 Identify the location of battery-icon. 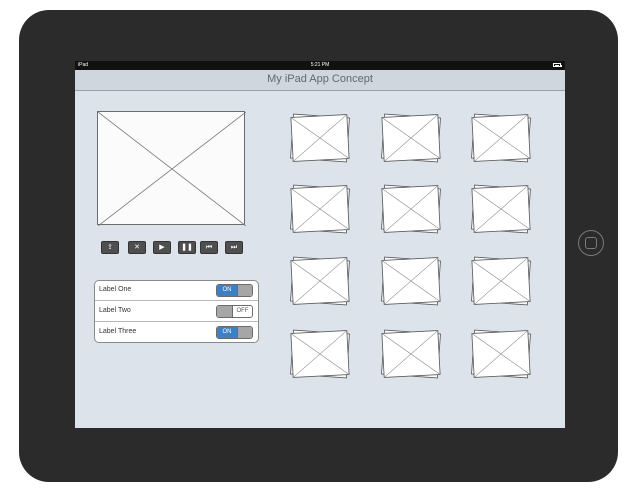
(557, 65).